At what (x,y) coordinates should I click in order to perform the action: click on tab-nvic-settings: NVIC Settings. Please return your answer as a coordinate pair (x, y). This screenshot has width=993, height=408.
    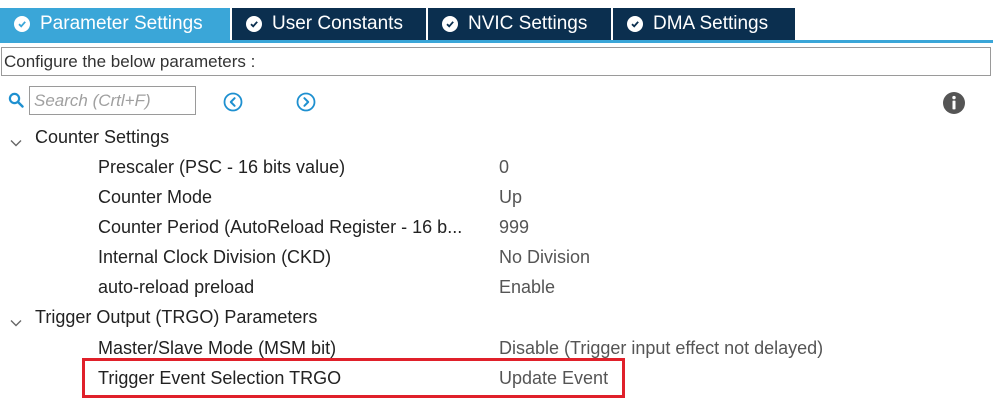
    Looking at the image, I should click on (519, 24).